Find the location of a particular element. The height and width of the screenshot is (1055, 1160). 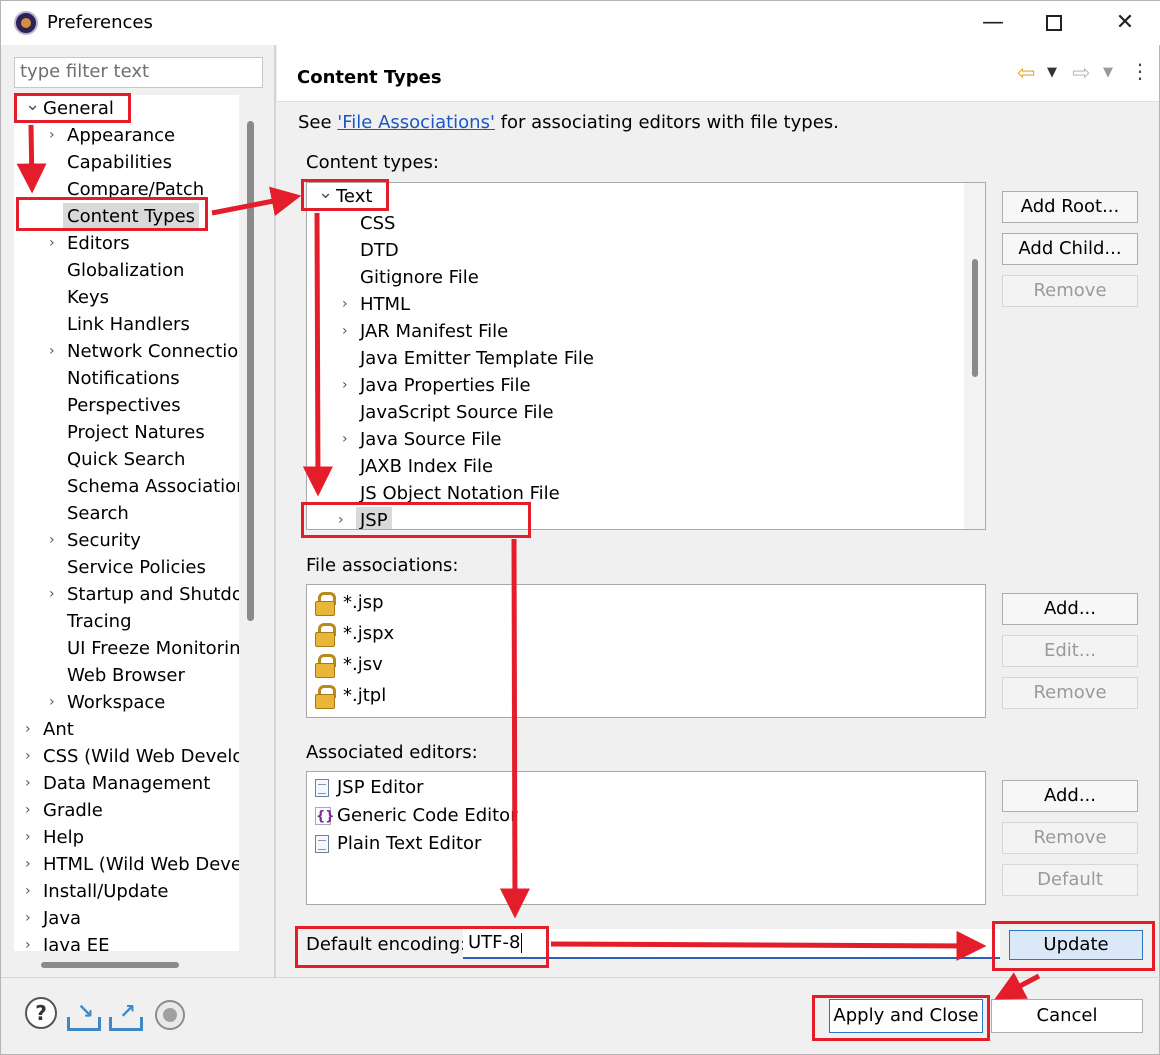

tree-item: › Appearance is located at coordinates (112, 135).